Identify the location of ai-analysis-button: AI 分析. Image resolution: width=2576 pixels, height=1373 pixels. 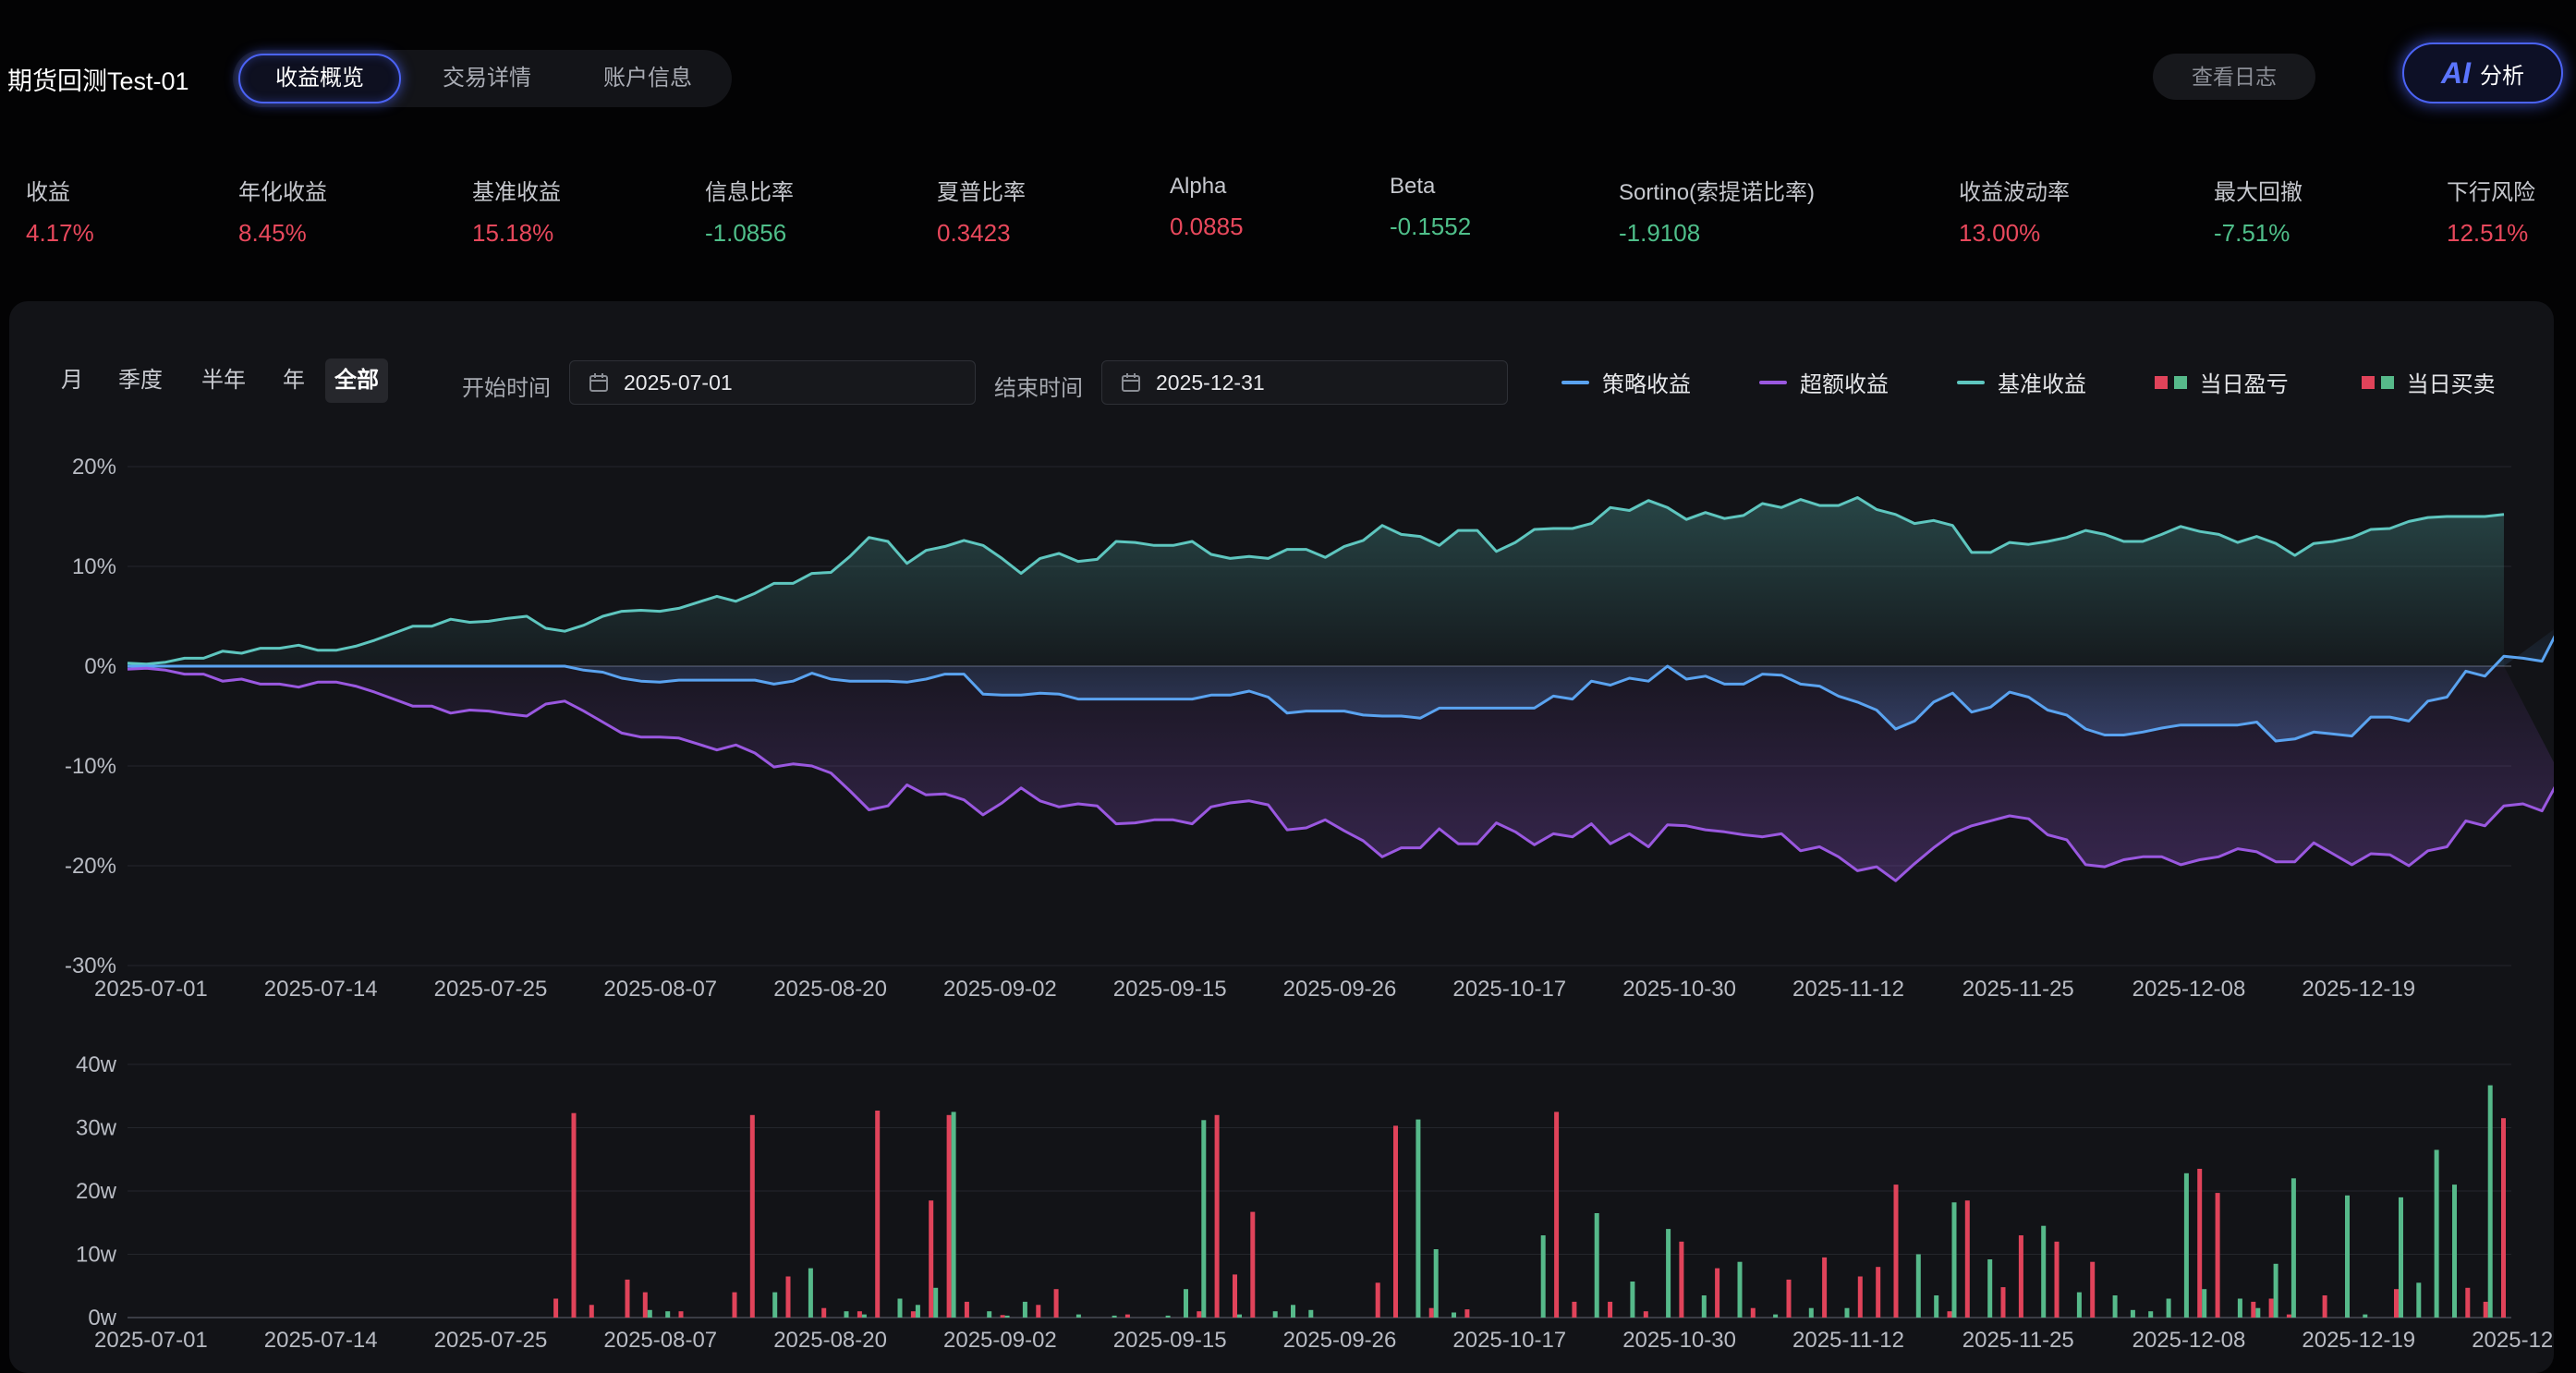
(2482, 73).